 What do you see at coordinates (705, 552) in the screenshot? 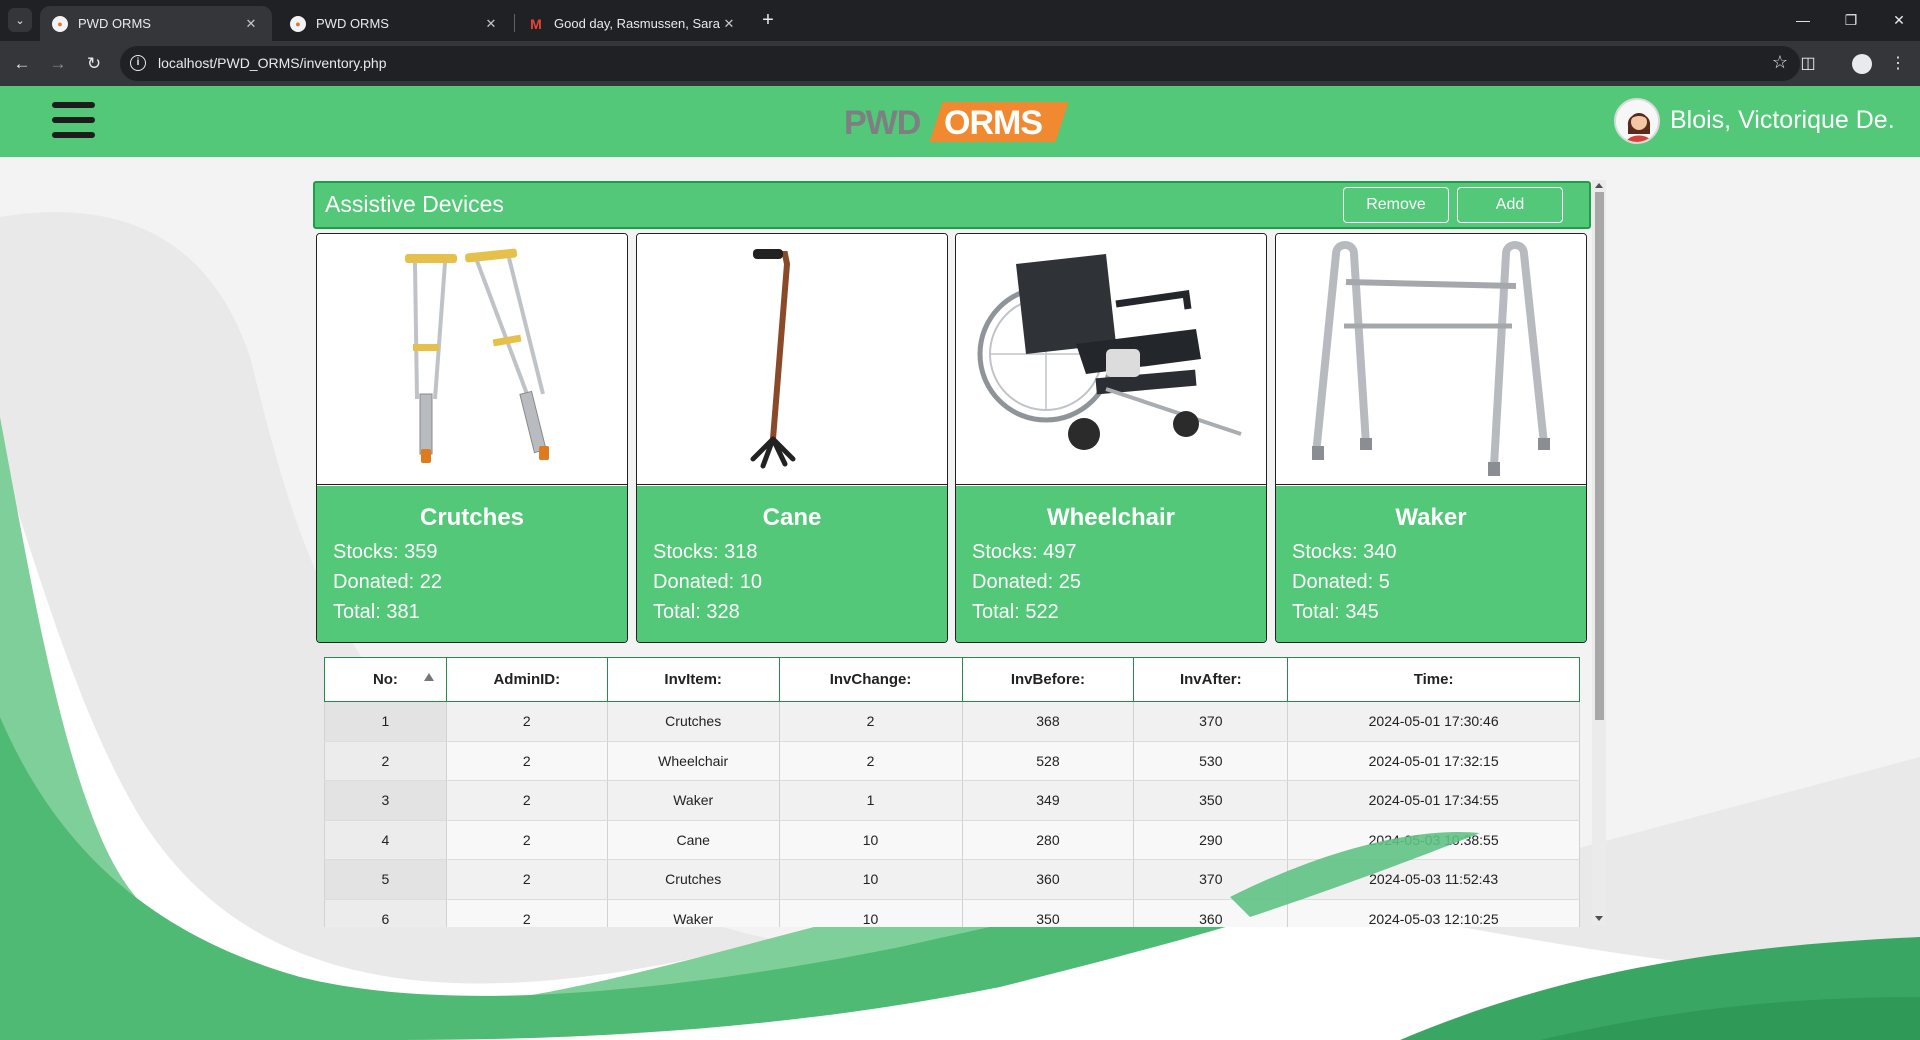
I see `device-stocks: Stocks: 318` at bounding box center [705, 552].